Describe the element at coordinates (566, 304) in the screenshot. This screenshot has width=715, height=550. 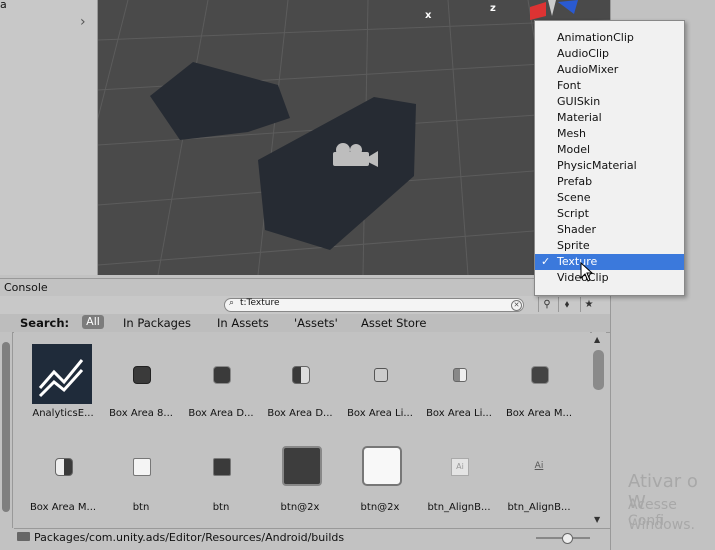
I see `filter-by-label-icon: ⬧` at that location.